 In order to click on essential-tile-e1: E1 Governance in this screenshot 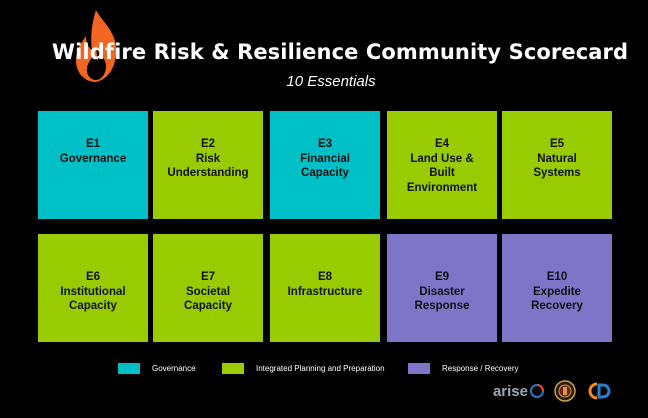, I will do `click(93, 165)`.